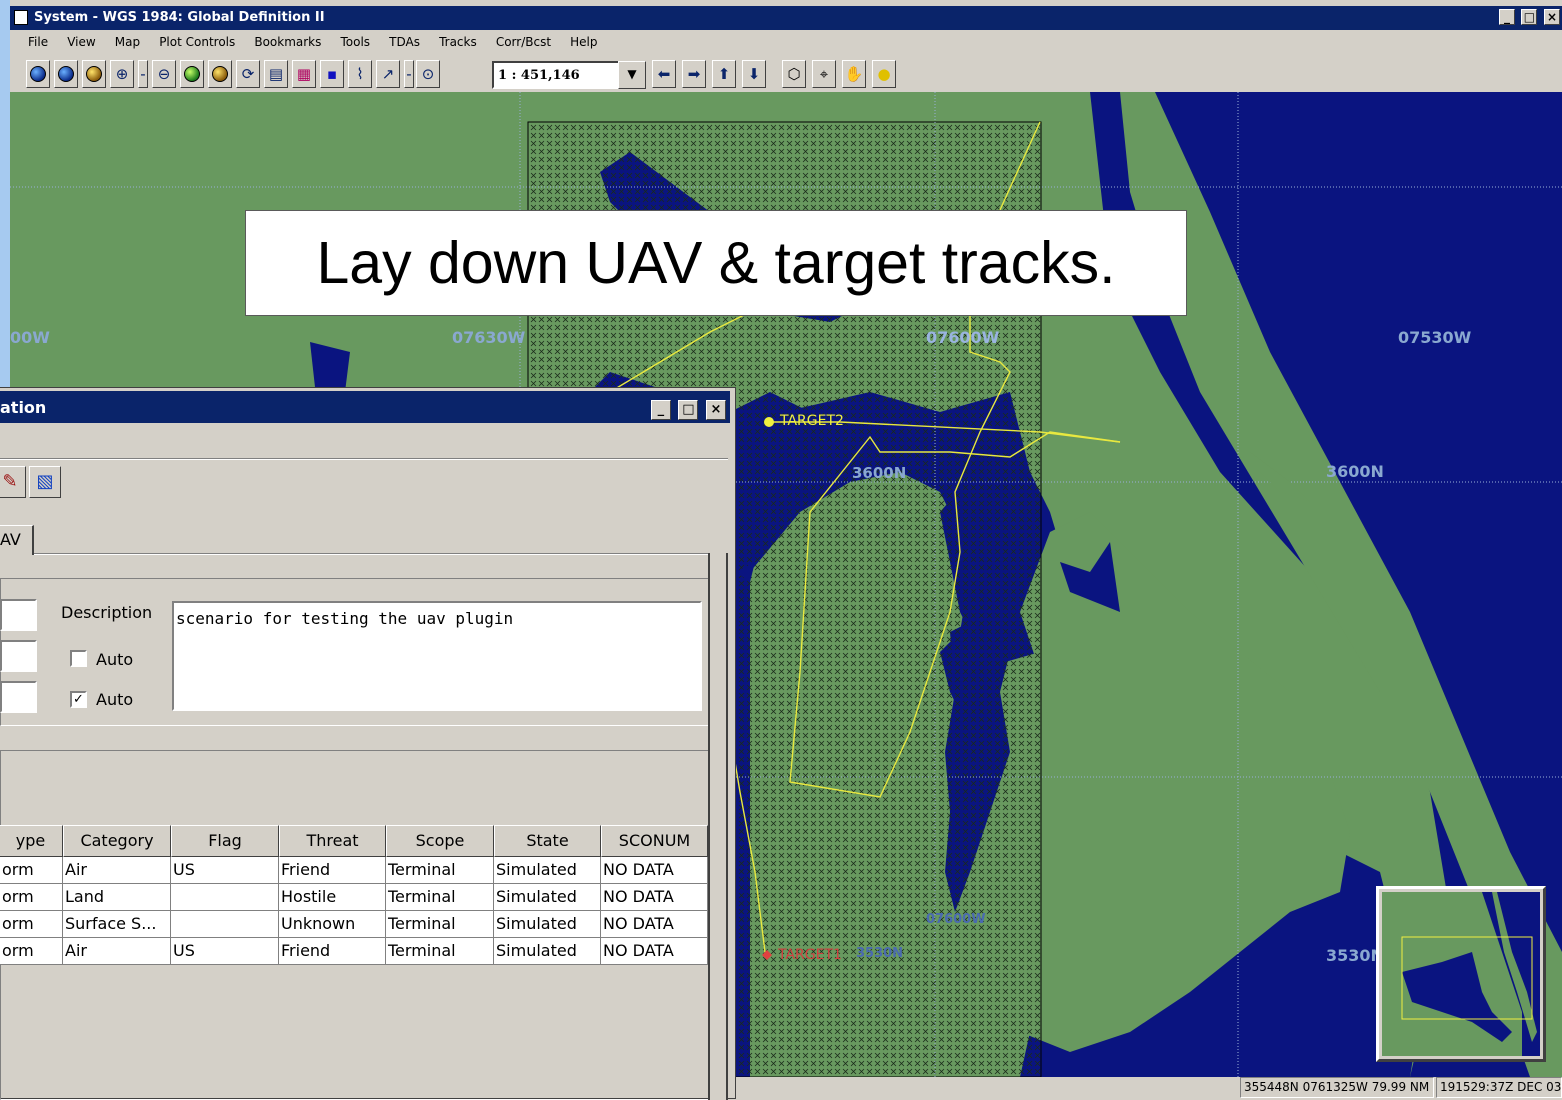  Describe the element at coordinates (388, 74) in the screenshot. I see `line-icon: ↗` at that location.